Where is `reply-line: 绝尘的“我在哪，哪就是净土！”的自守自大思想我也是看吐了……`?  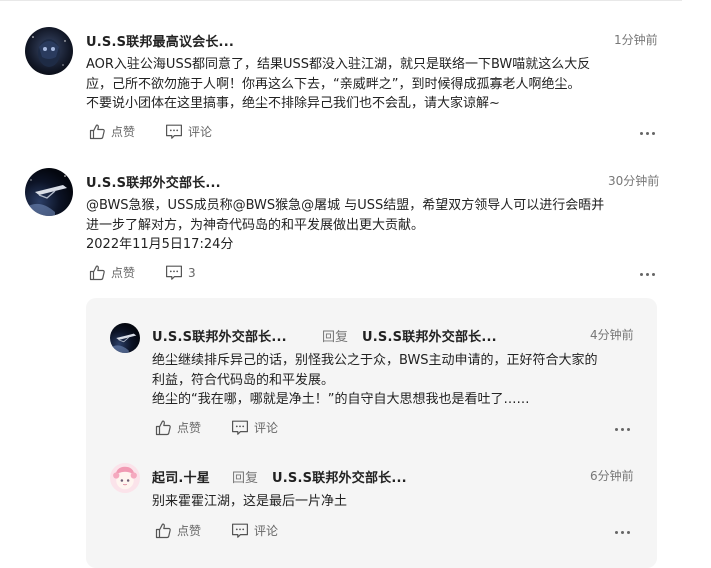
reply-line: 绝尘的“我在哪，哪就是净土！”的自守自大思想我也是看吐了…… is located at coordinates (341, 399).